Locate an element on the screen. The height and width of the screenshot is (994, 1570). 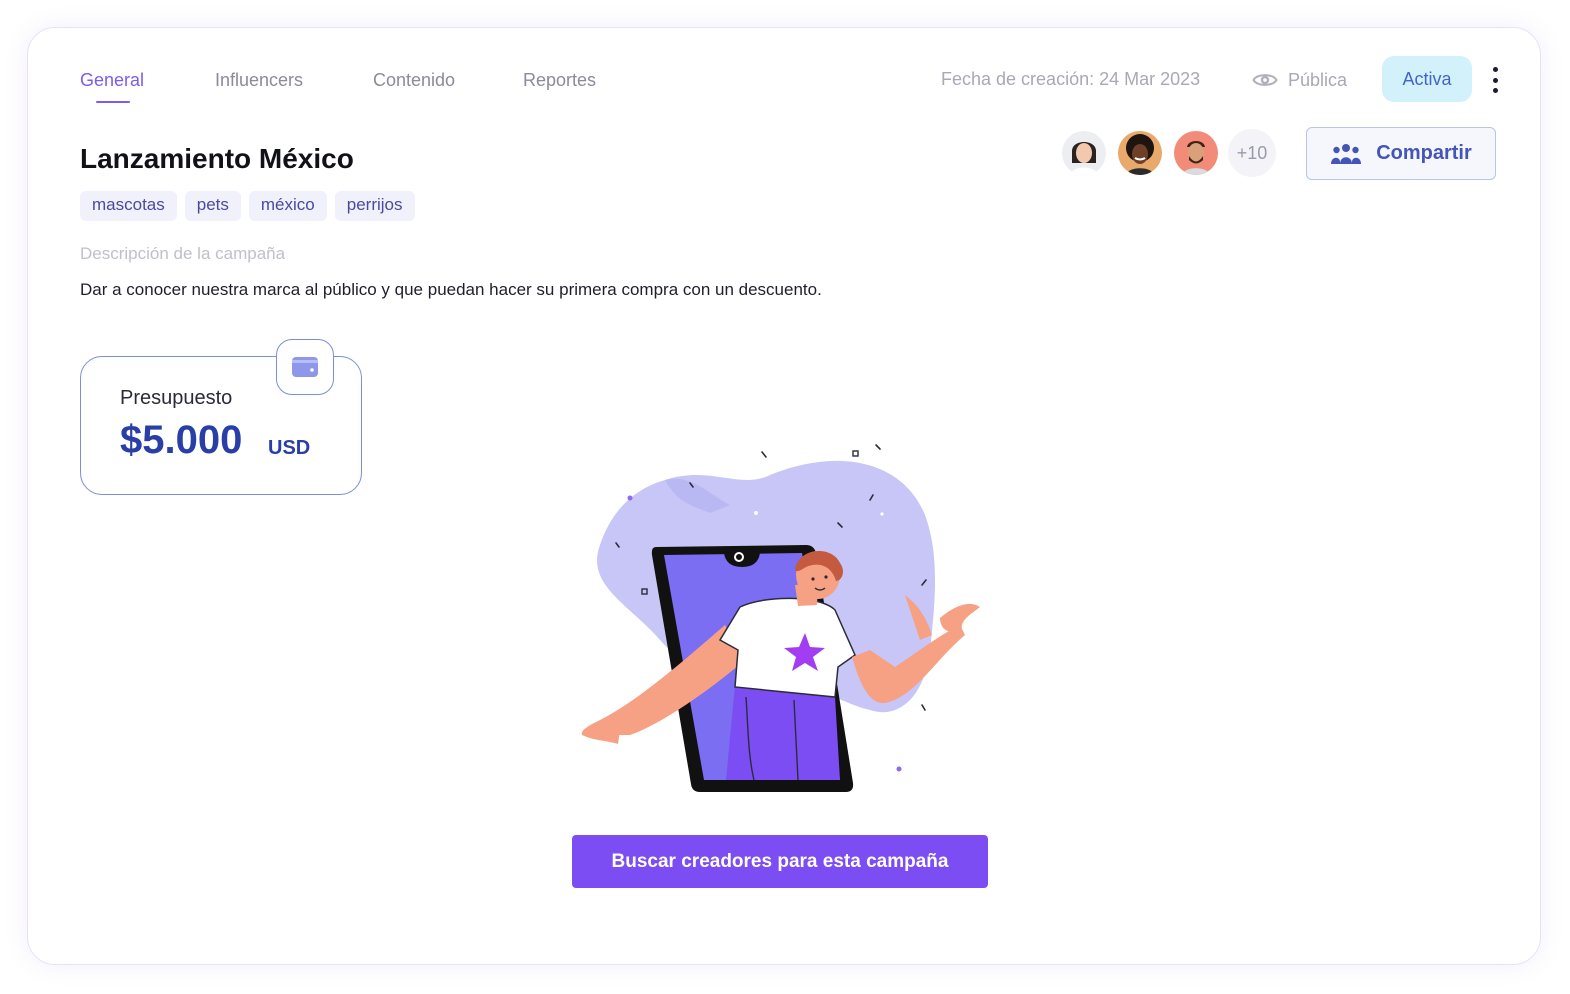
tag-mexico: méxico is located at coordinates (287, 206).